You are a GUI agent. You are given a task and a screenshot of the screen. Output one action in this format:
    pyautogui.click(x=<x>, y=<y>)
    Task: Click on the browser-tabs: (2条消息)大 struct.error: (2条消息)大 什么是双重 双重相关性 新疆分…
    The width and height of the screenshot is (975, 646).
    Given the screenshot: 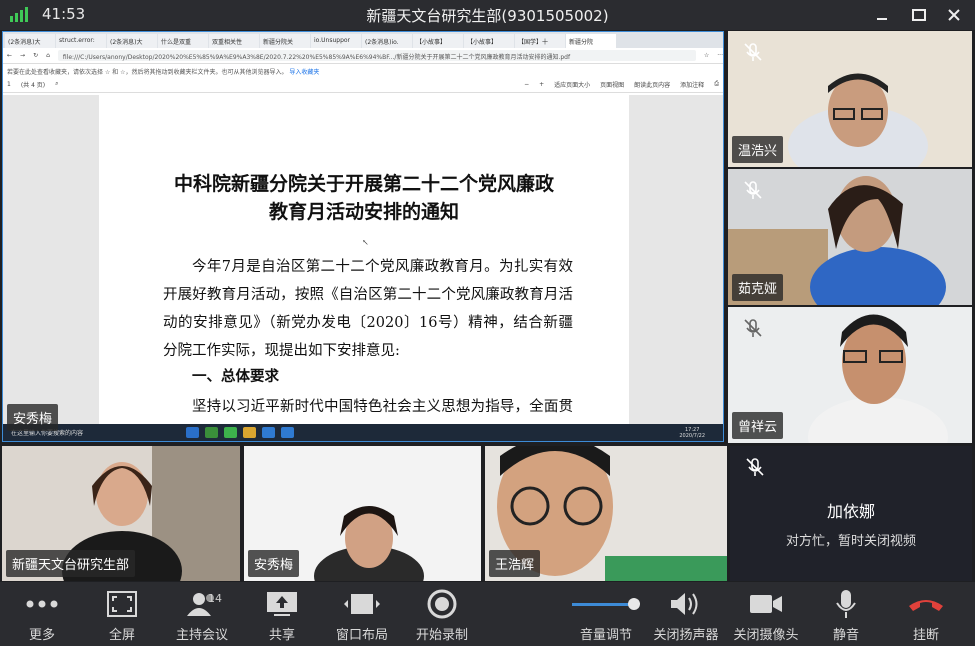 What is the action you would take?
    pyautogui.click(x=363, y=40)
    